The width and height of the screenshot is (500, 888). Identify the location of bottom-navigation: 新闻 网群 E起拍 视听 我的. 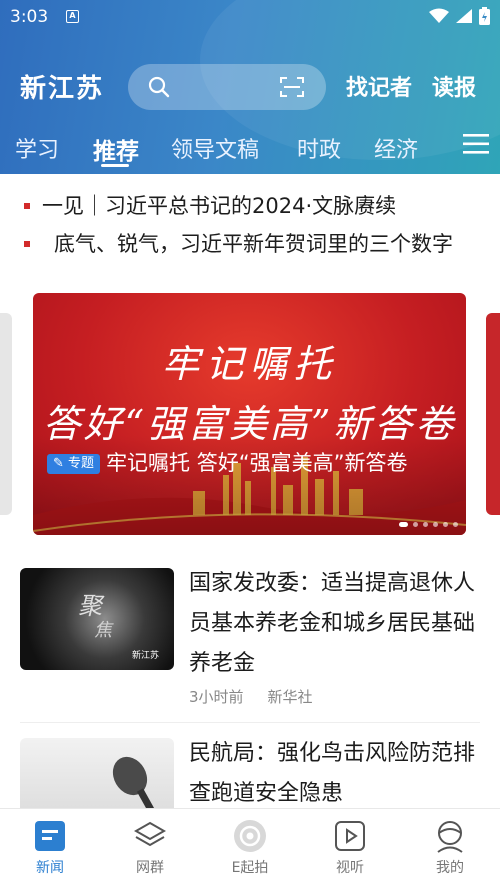
(250, 848).